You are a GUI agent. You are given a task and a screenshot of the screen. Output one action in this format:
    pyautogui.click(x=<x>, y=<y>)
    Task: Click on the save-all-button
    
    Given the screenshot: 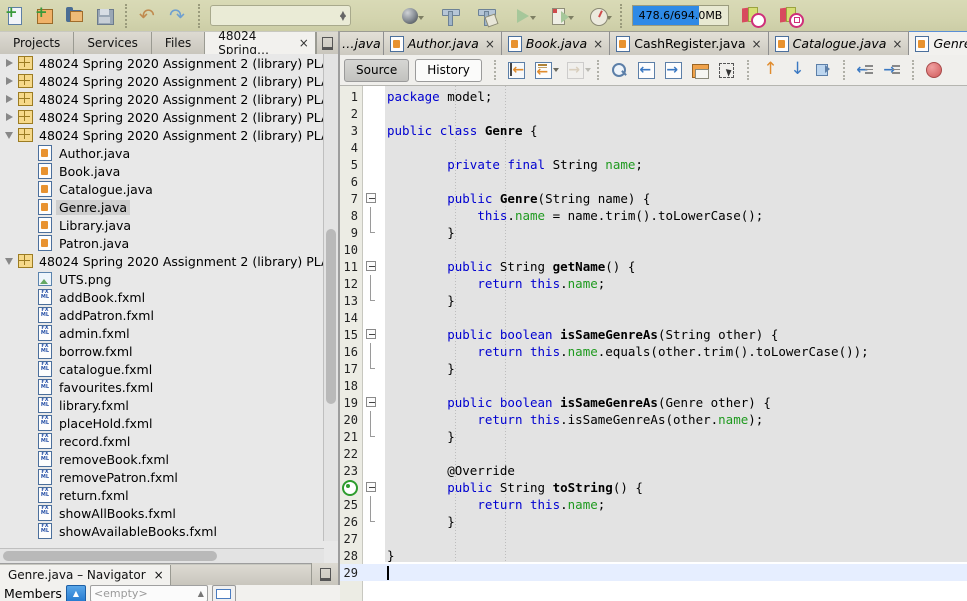 What is the action you would take?
    pyautogui.click(x=105, y=15)
    